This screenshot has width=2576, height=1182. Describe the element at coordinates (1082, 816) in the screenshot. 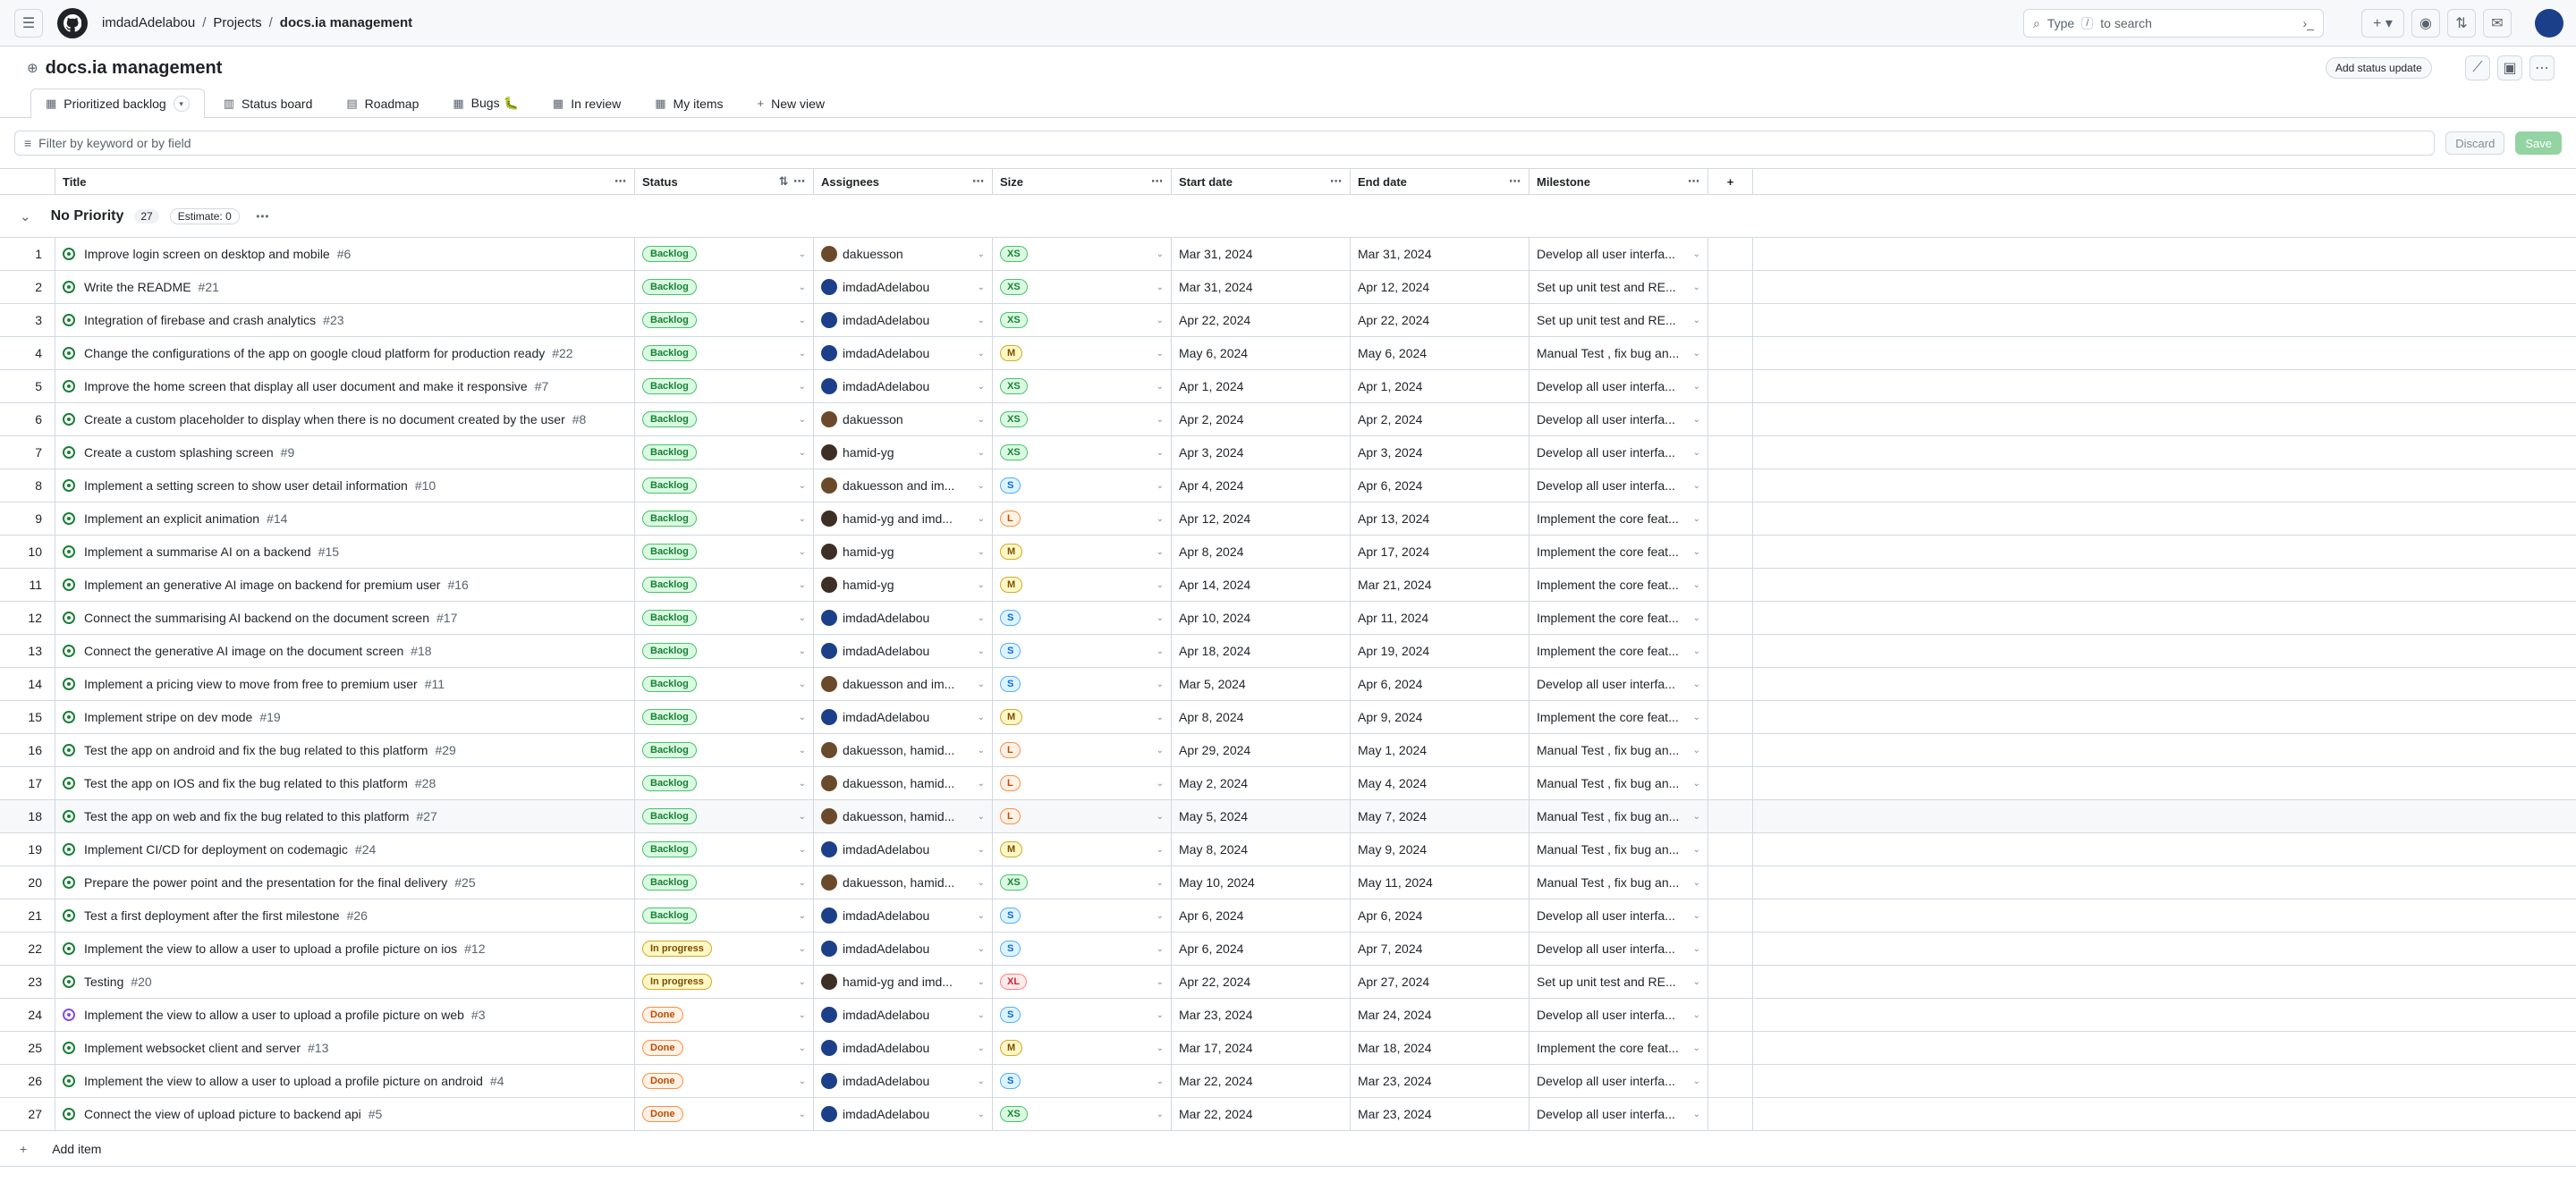

I see `size-cell: L ⌄` at that location.